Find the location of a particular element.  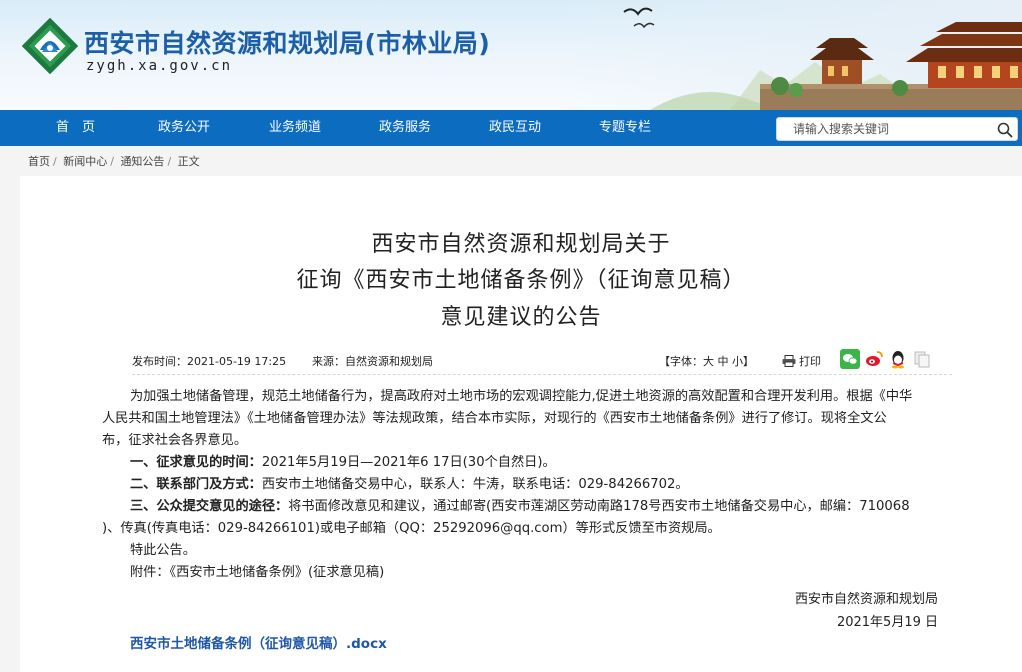

font-size-switcher: 【字体：大 中 小】 is located at coordinates (706, 361).